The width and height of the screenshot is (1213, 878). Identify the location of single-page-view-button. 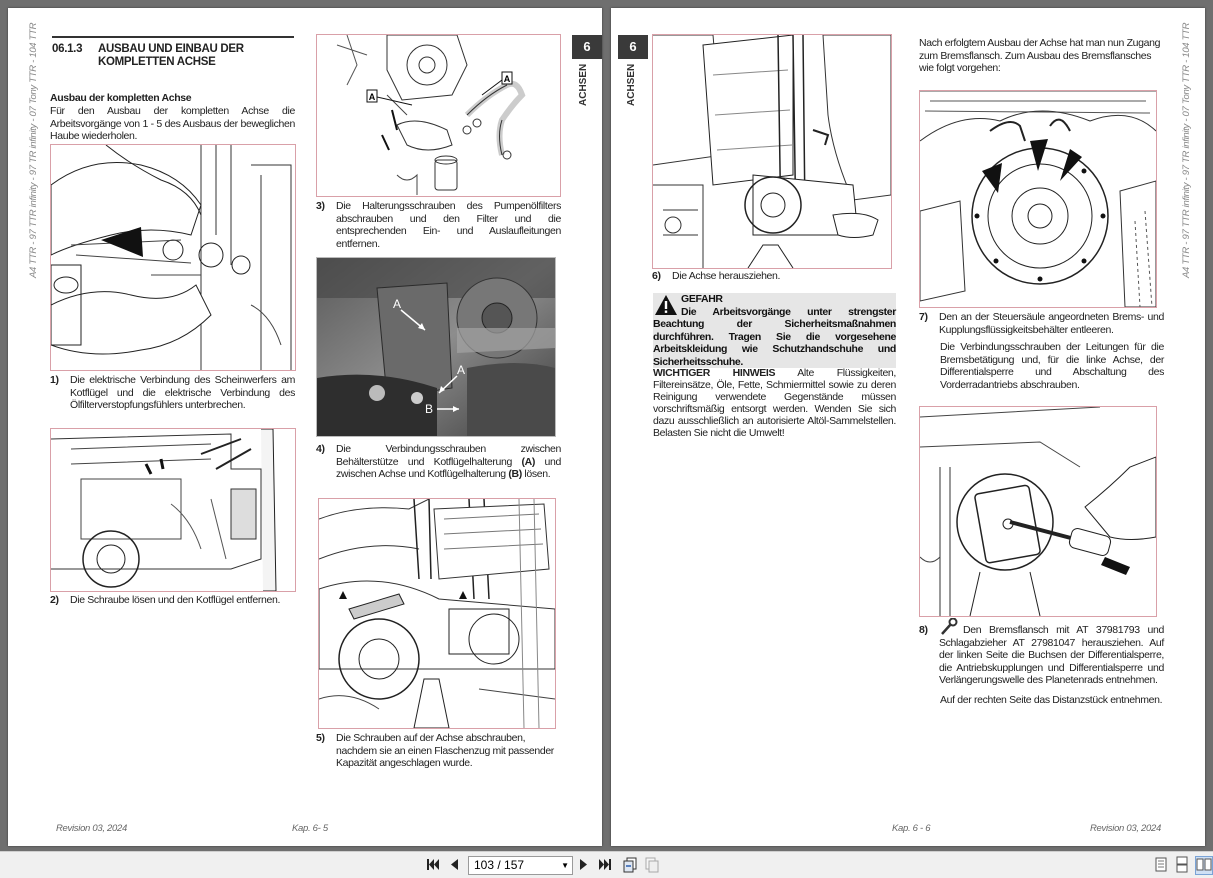
(1161, 864).